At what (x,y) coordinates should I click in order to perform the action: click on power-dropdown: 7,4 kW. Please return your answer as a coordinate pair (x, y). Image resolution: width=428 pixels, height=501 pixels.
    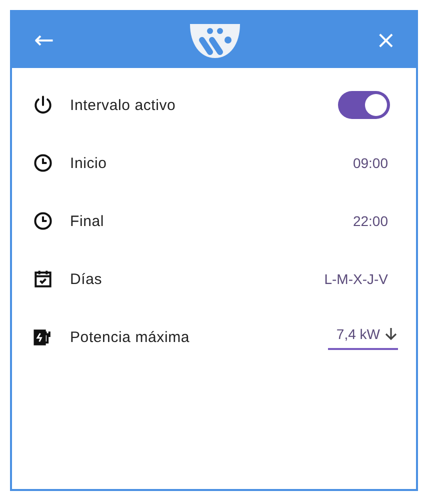
    Looking at the image, I should click on (363, 337).